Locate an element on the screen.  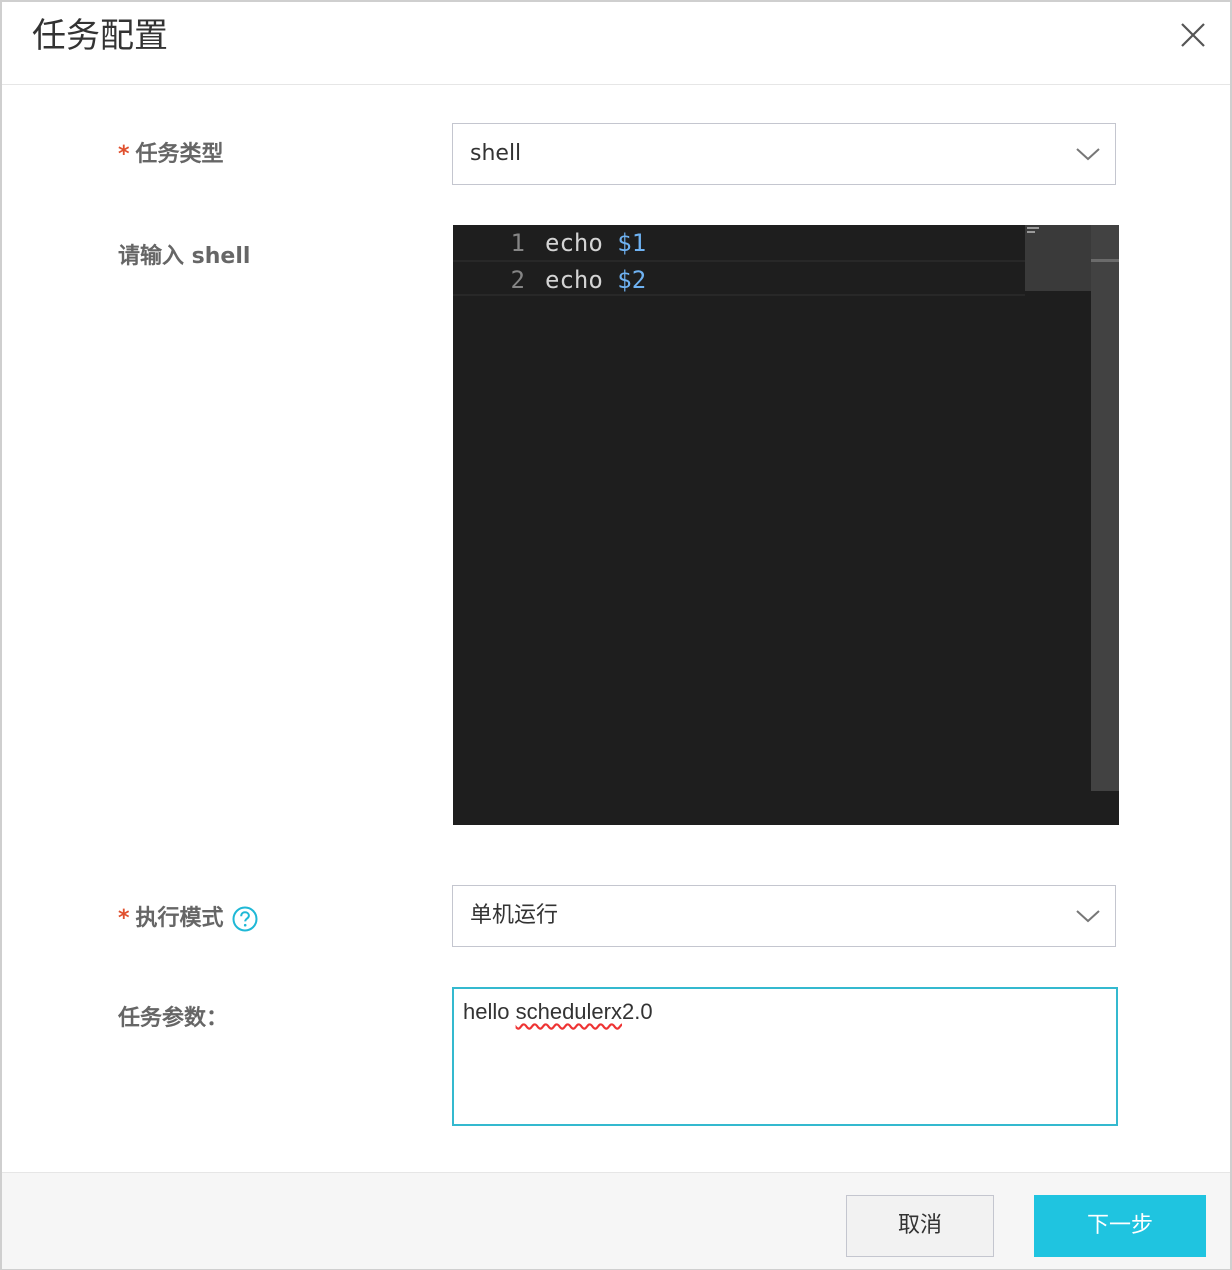
task-params-value: hello schedulerx2.0 is located at coordinates (558, 1012).